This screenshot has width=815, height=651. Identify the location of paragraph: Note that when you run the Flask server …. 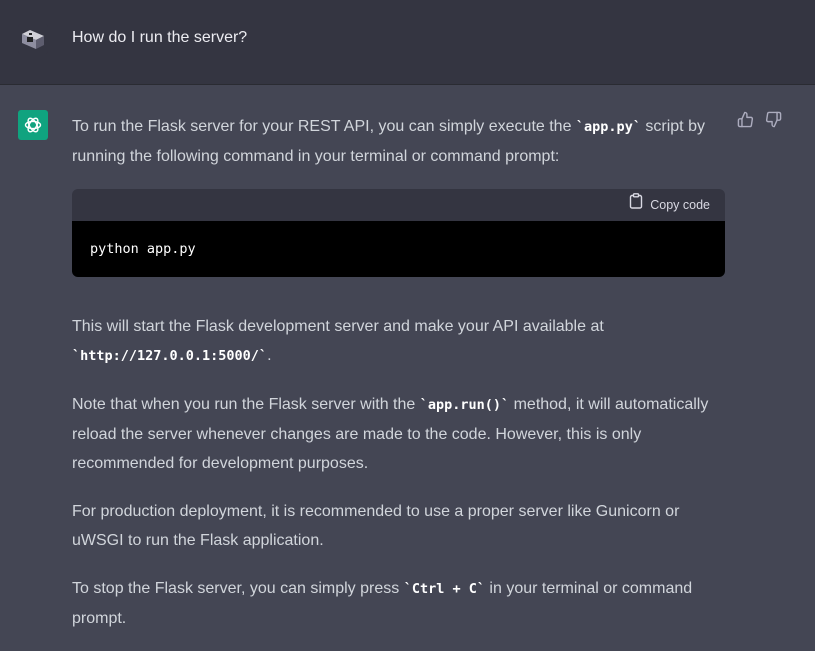
(399, 434).